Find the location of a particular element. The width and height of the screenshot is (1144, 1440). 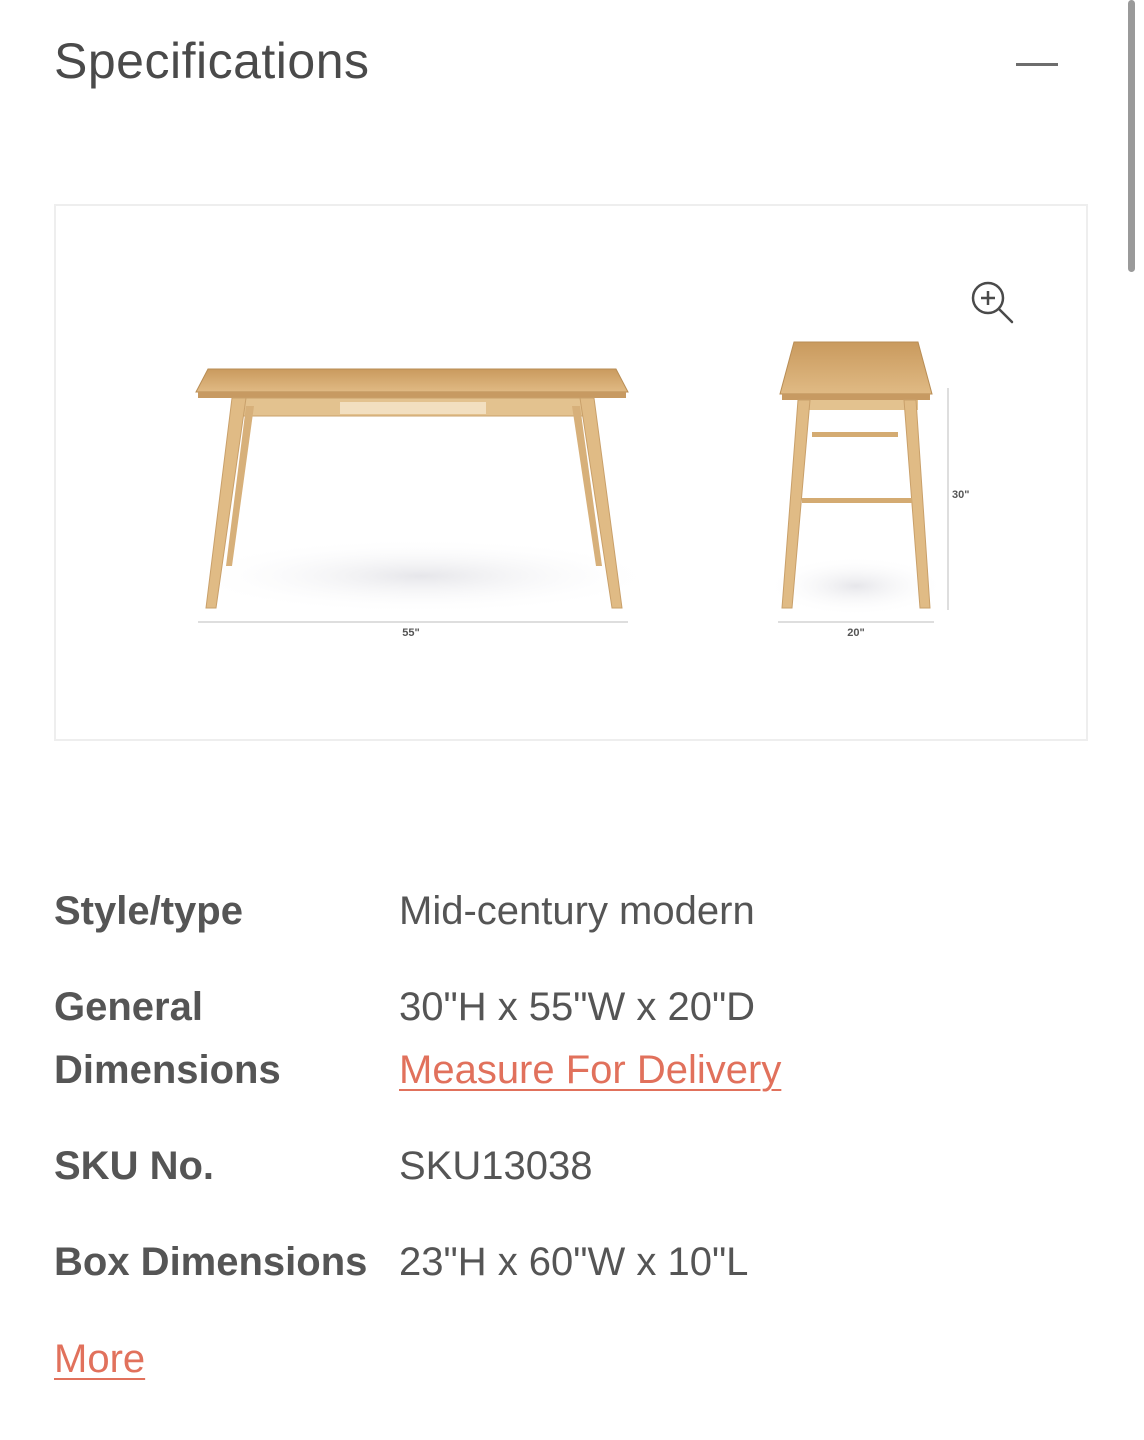

spec-row-style: Style/type Mid-century modern is located at coordinates (574, 911).